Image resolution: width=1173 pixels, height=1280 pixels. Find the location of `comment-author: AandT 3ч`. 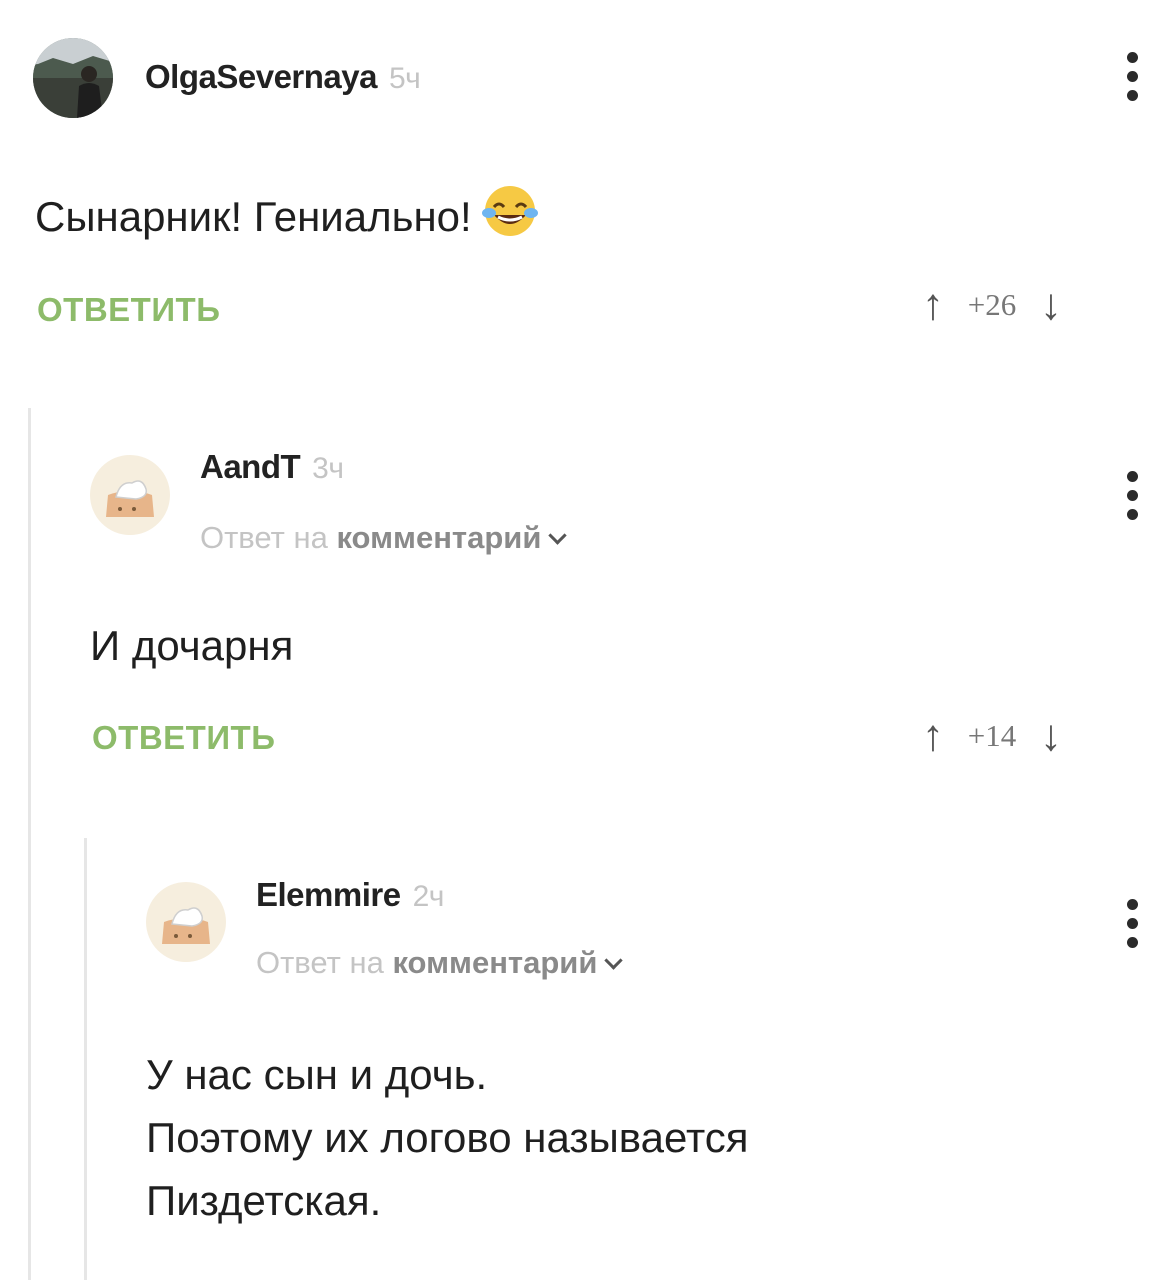

comment-author: AandT 3ч is located at coordinates (272, 467).